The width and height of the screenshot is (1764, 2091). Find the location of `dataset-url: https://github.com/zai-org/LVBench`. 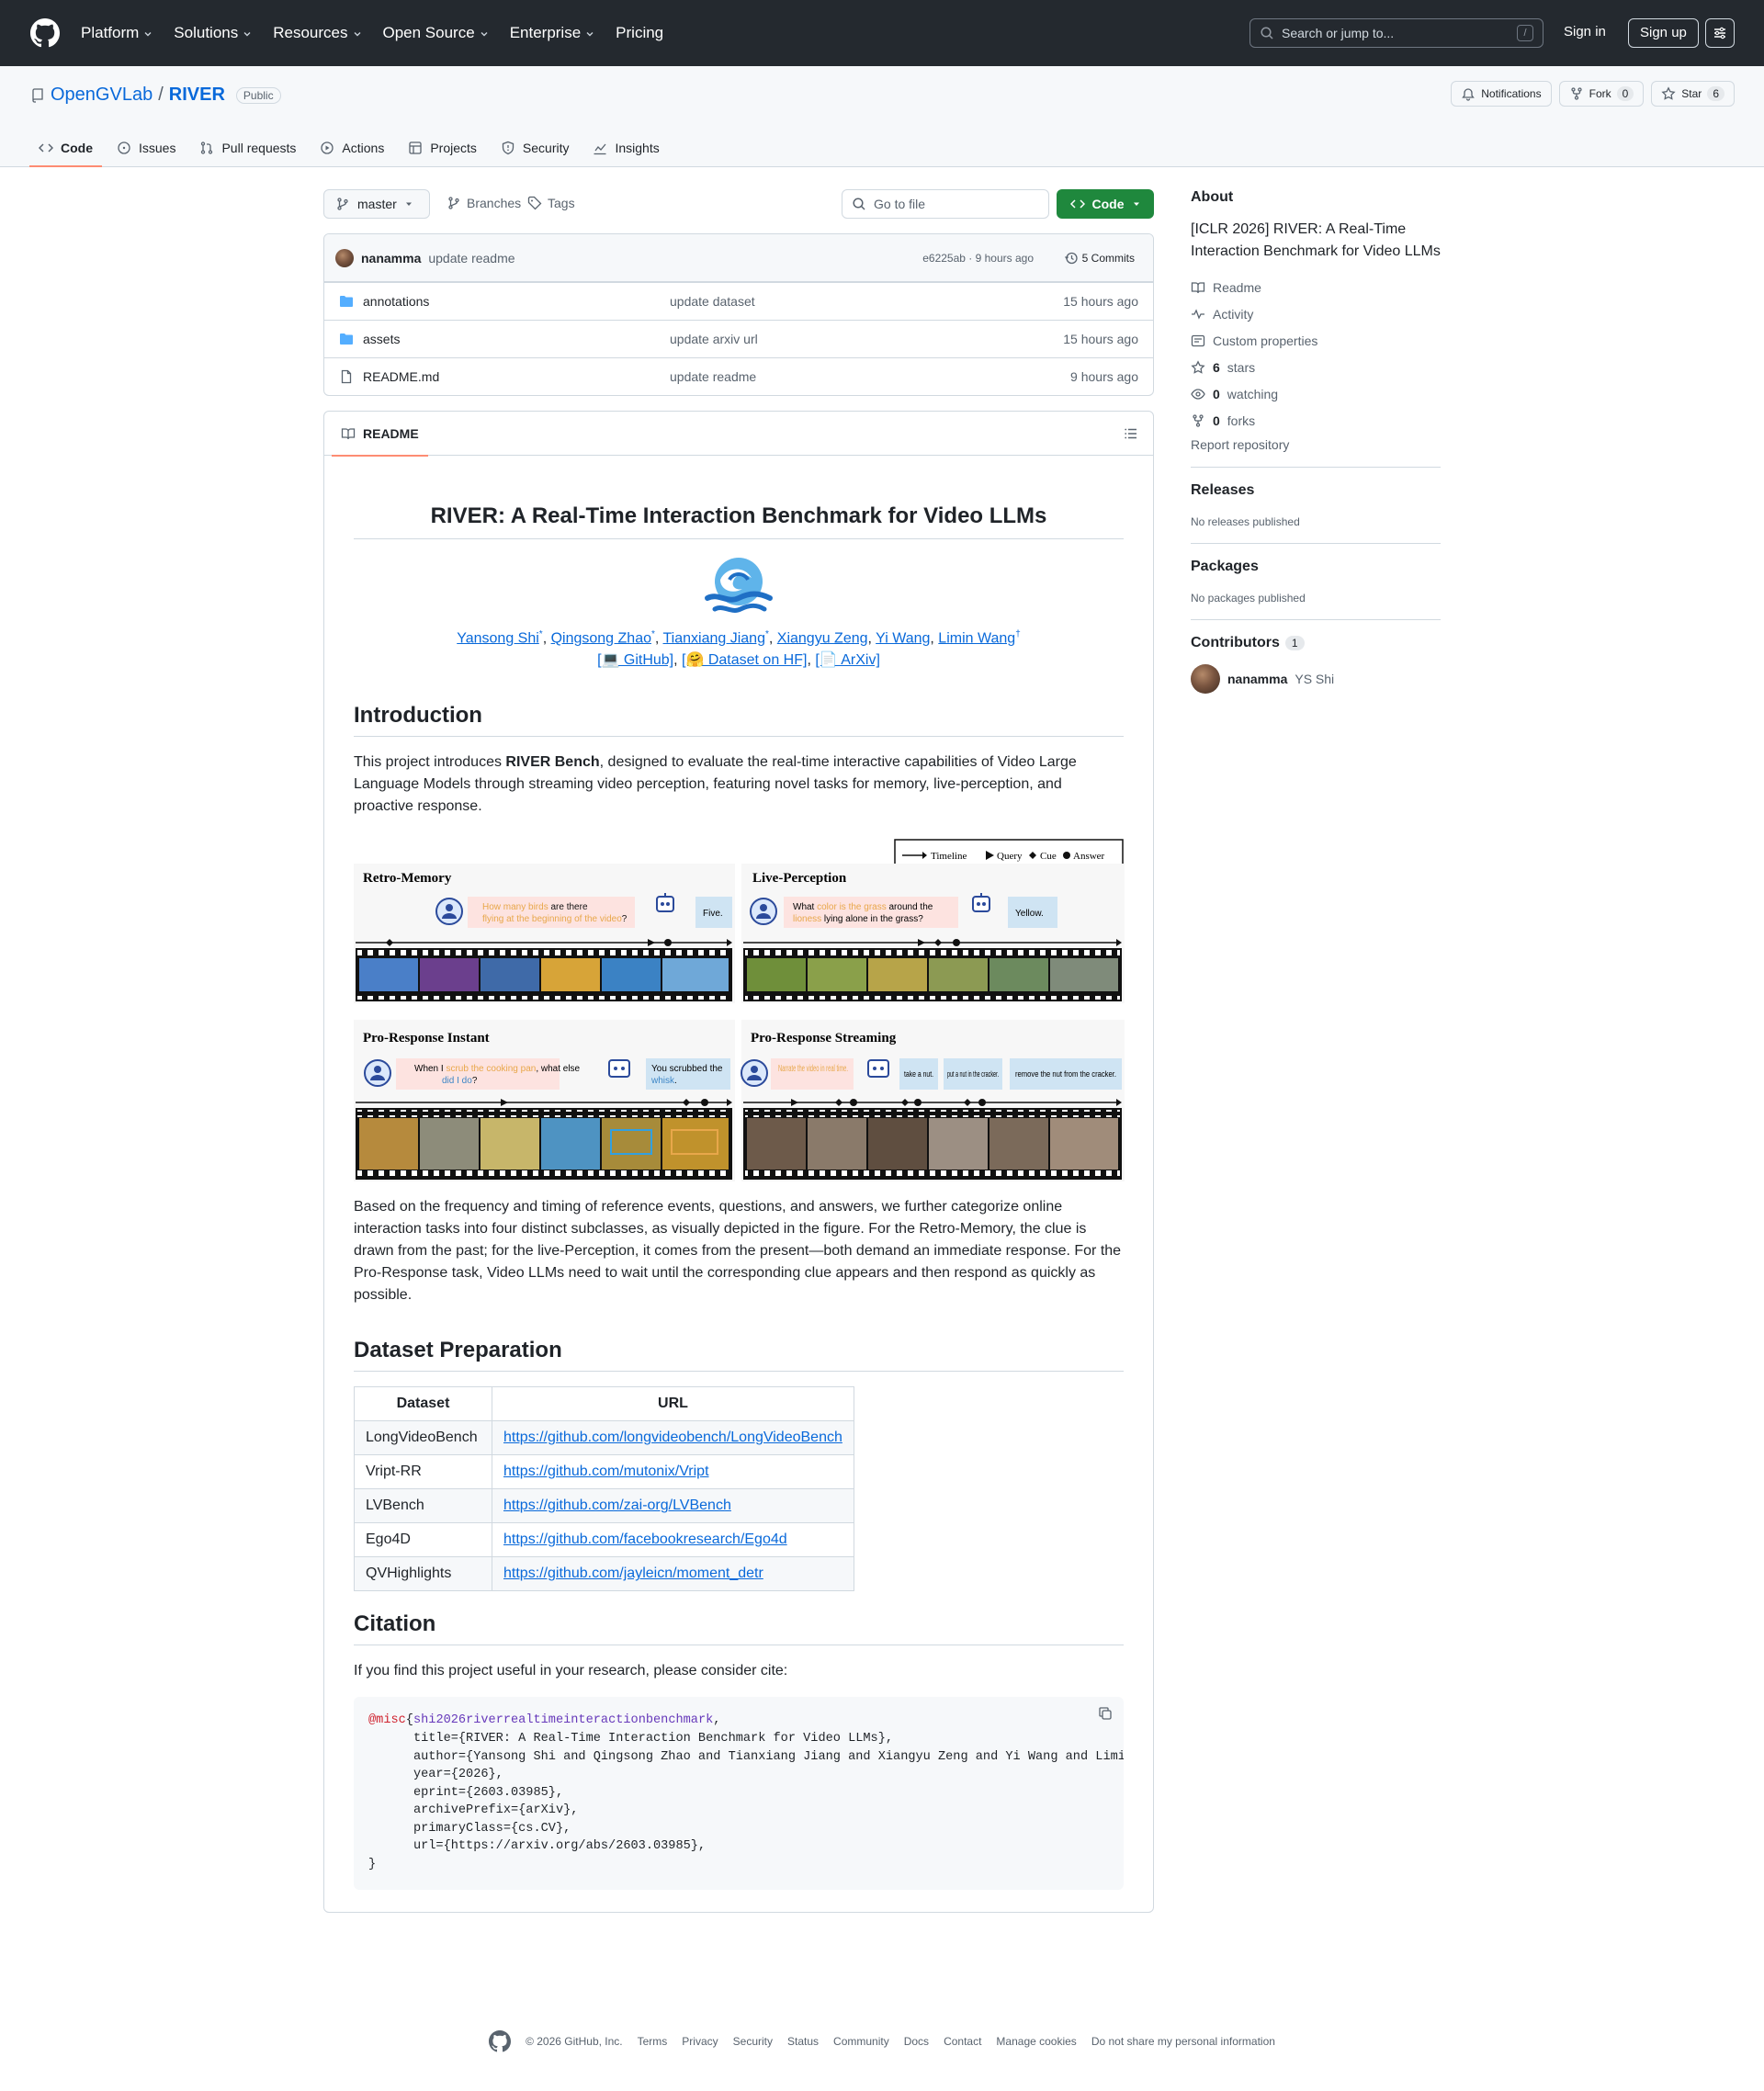

dataset-url: https://github.com/zai-org/LVBench is located at coordinates (617, 1505).